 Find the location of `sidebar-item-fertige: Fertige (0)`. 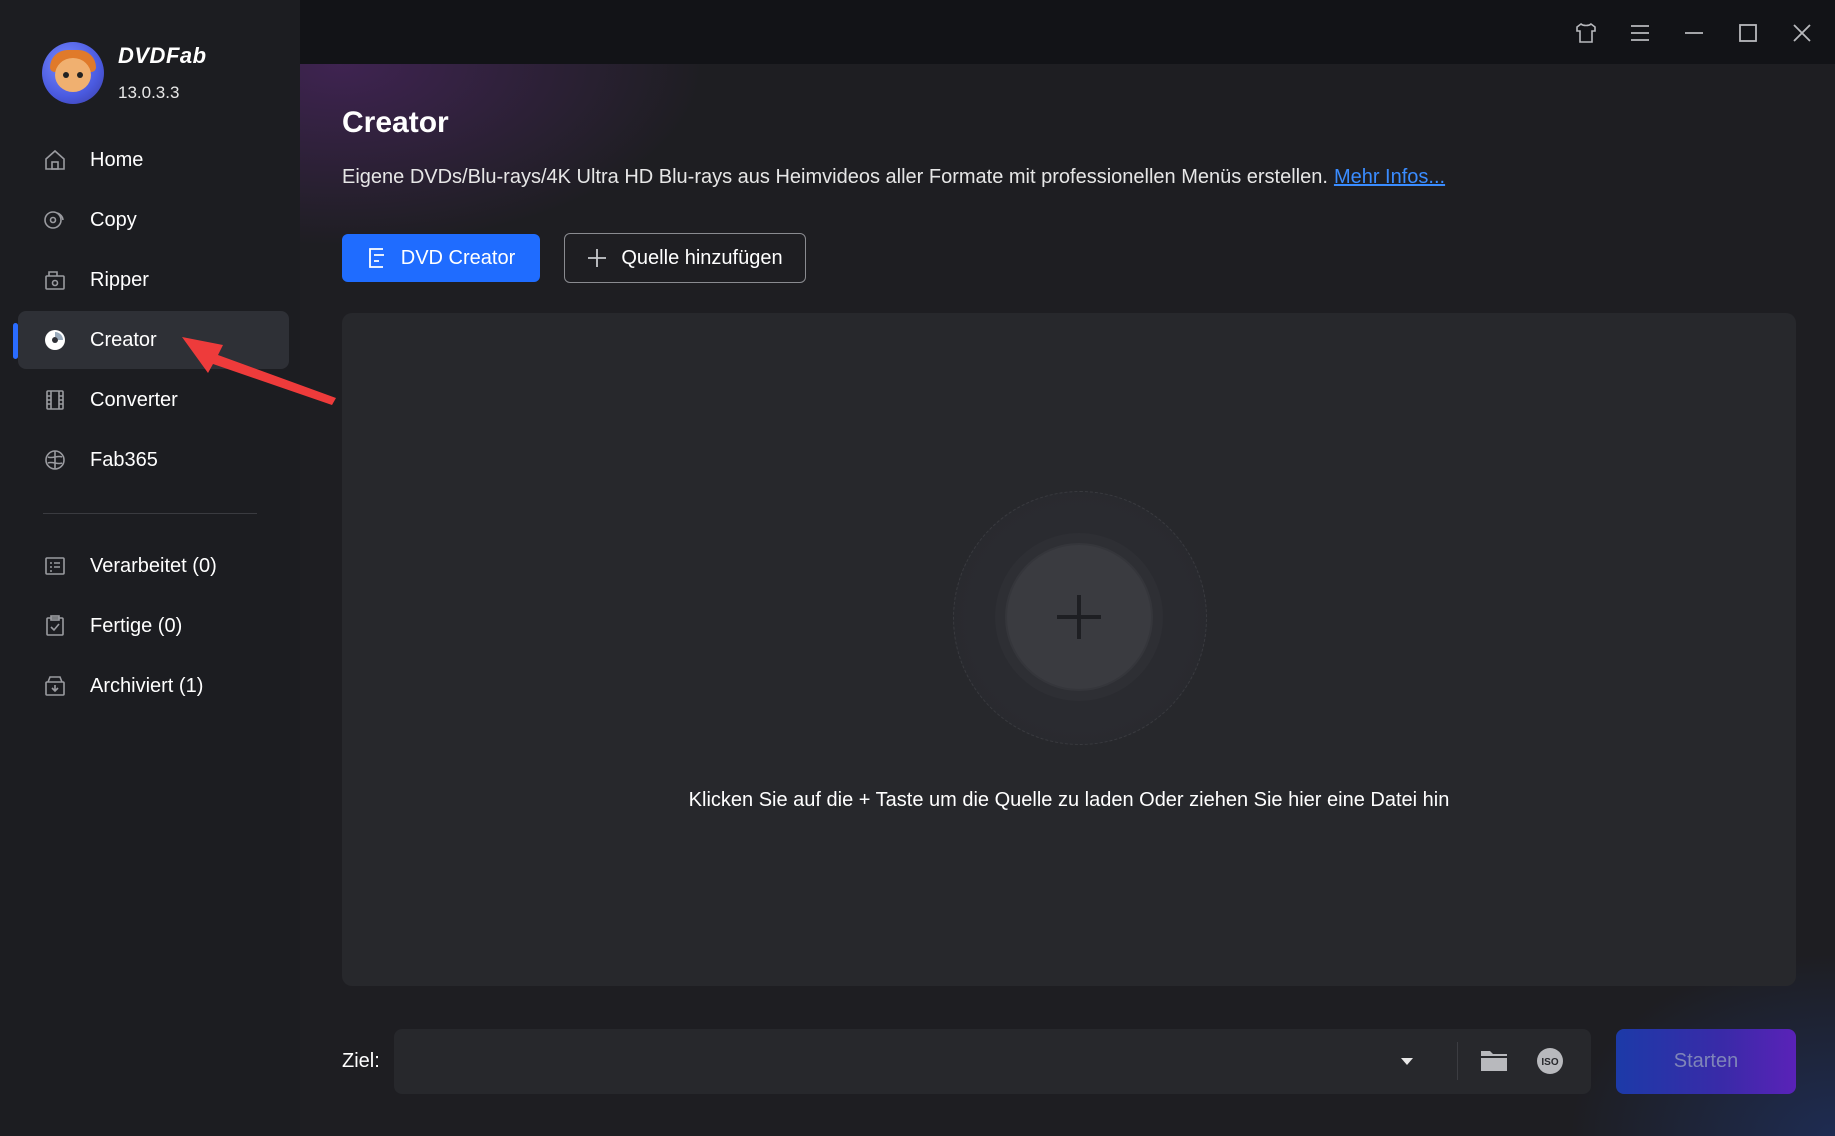

sidebar-item-fertige: Fertige (0) is located at coordinates (153, 626).